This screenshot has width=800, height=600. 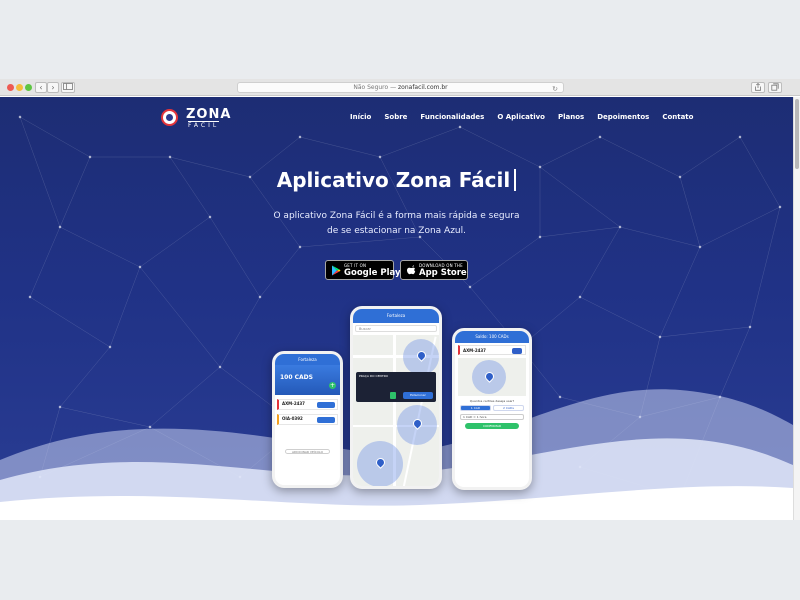 I want to click on nav-item-inicio: Início, so click(x=360, y=117).